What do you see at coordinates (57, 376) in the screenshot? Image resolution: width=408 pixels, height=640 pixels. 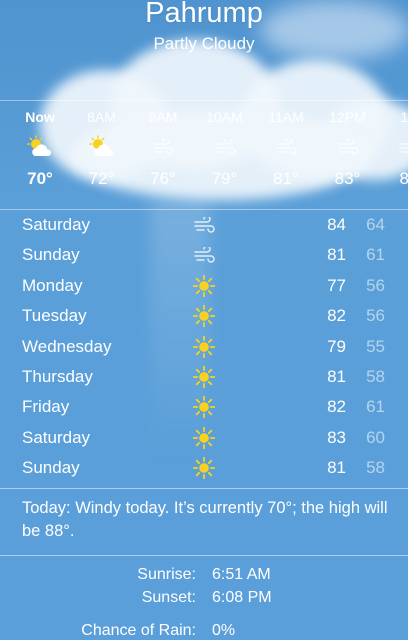 I see `day-name: Thursday` at bounding box center [57, 376].